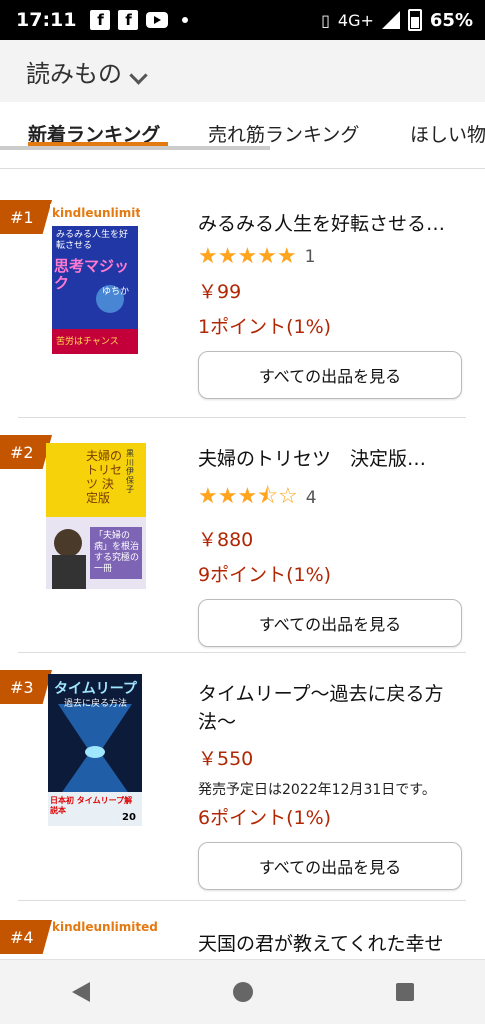  Describe the element at coordinates (104, 477) in the screenshot. I see `cover-main-text: 夫婦のトリセツ 決定版` at that location.